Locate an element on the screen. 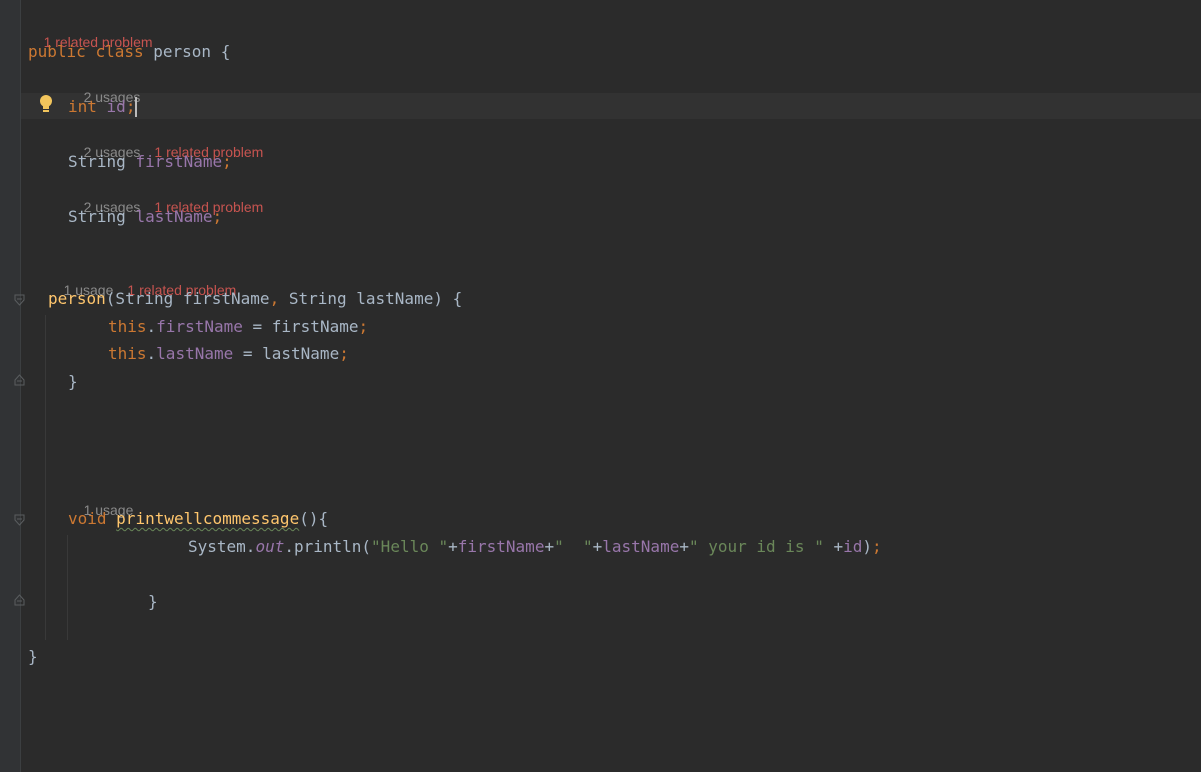 The image size is (1201, 772). string-literal: "Hello " is located at coordinates (410, 546).